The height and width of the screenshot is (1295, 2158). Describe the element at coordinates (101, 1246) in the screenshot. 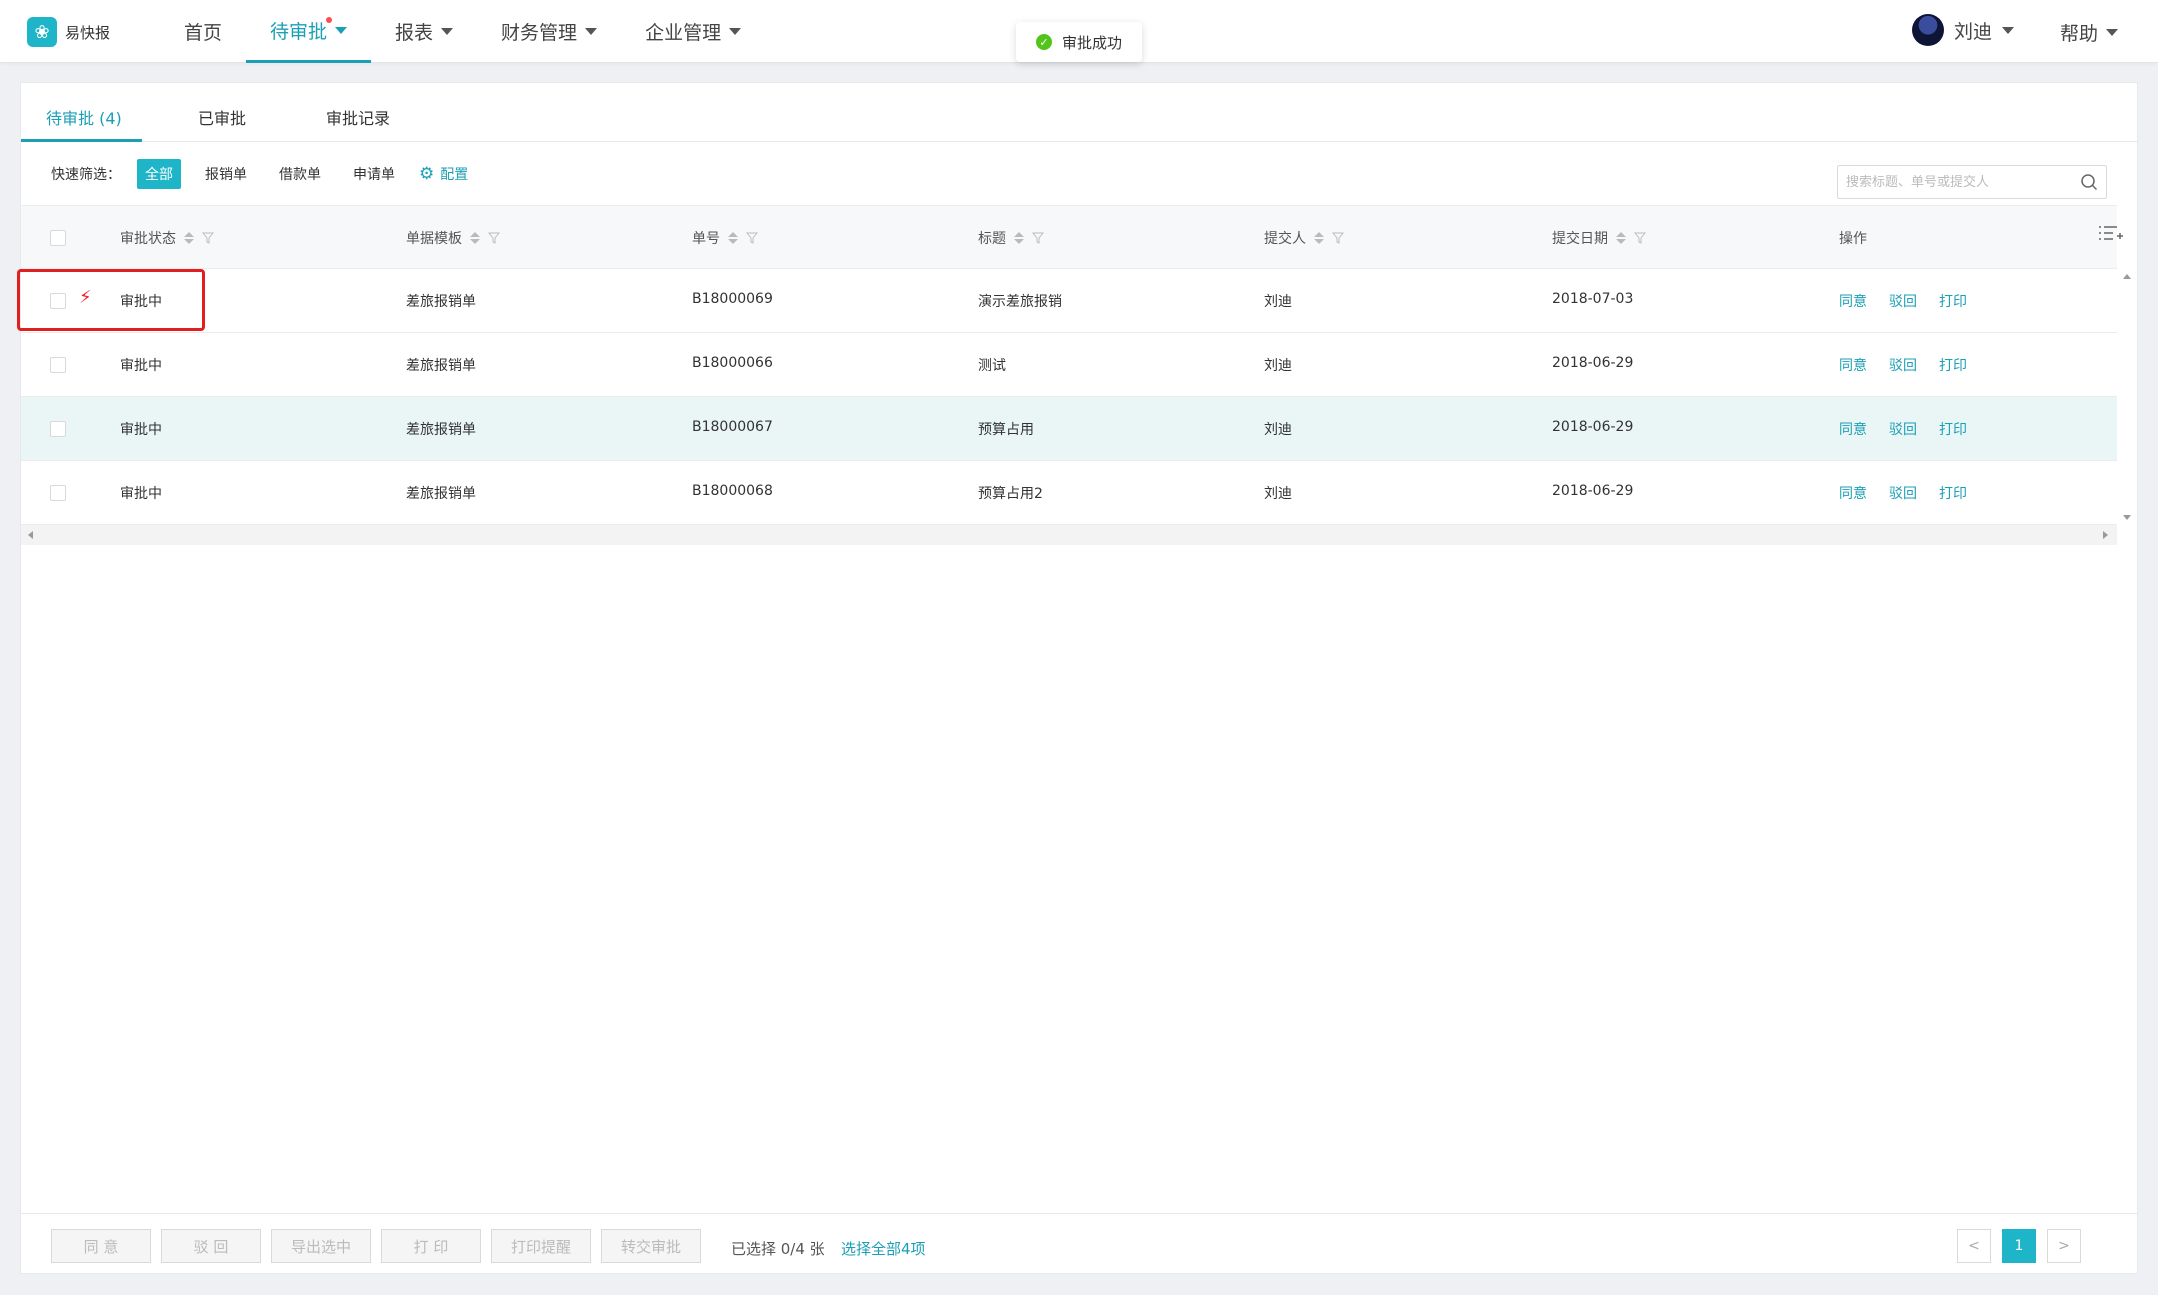

I see `approve-button: 同 意` at that location.